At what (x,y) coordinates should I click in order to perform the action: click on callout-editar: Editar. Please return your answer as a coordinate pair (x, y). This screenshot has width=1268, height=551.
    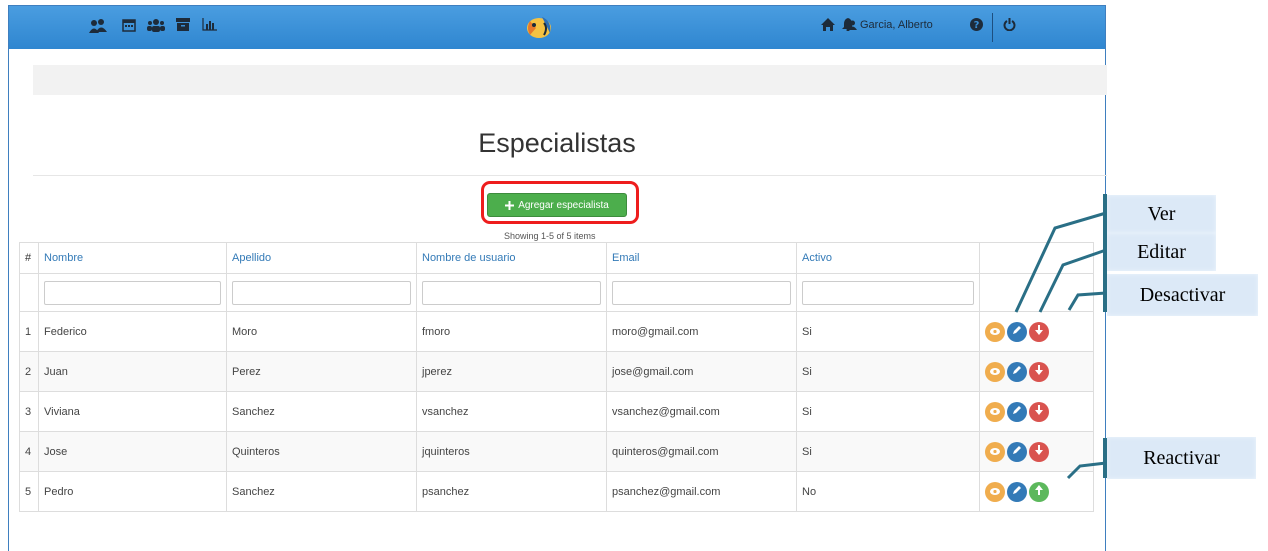
    Looking at the image, I should click on (1161, 252).